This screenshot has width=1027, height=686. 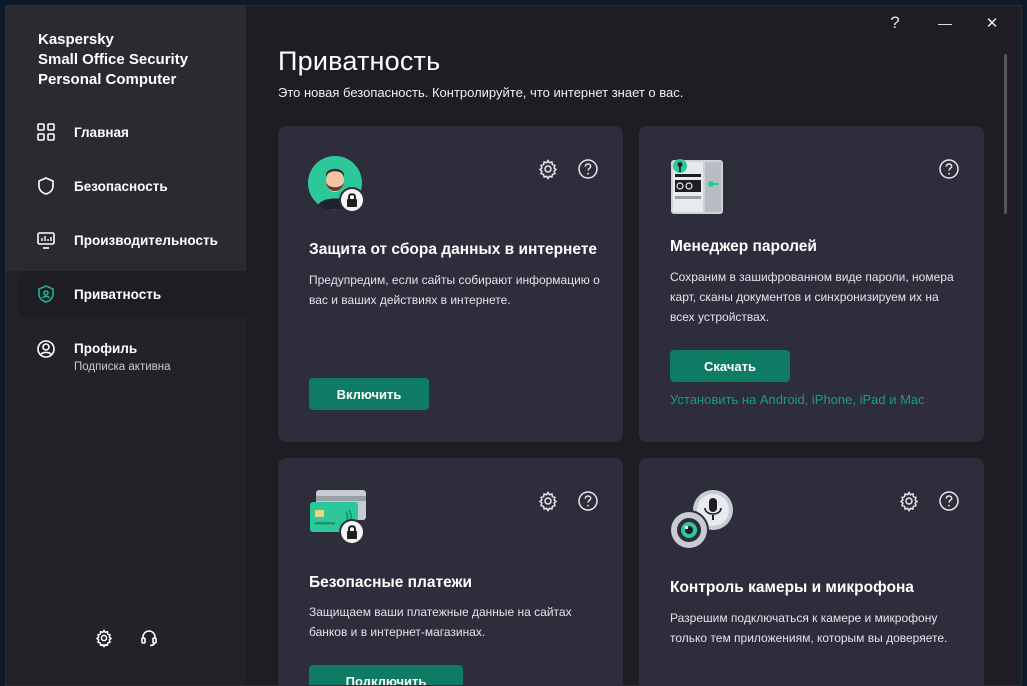 What do you see at coordinates (146, 240) in the screenshot?
I see `sidebar-item-label: Производительность` at bounding box center [146, 240].